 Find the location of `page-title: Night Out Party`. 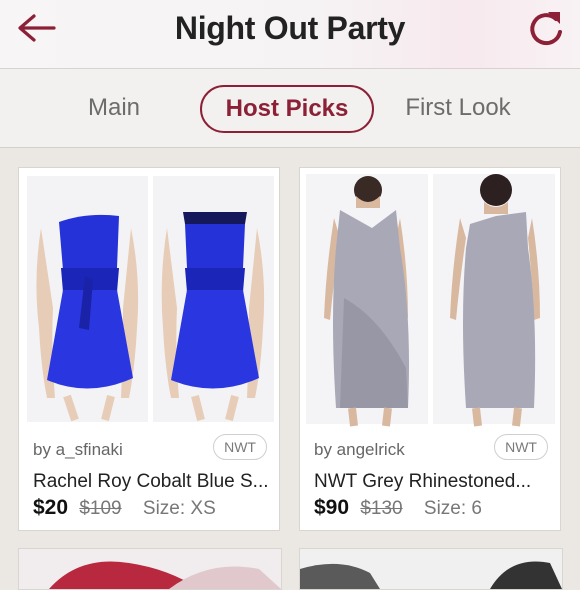

page-title: Night Out Party is located at coordinates (290, 28).